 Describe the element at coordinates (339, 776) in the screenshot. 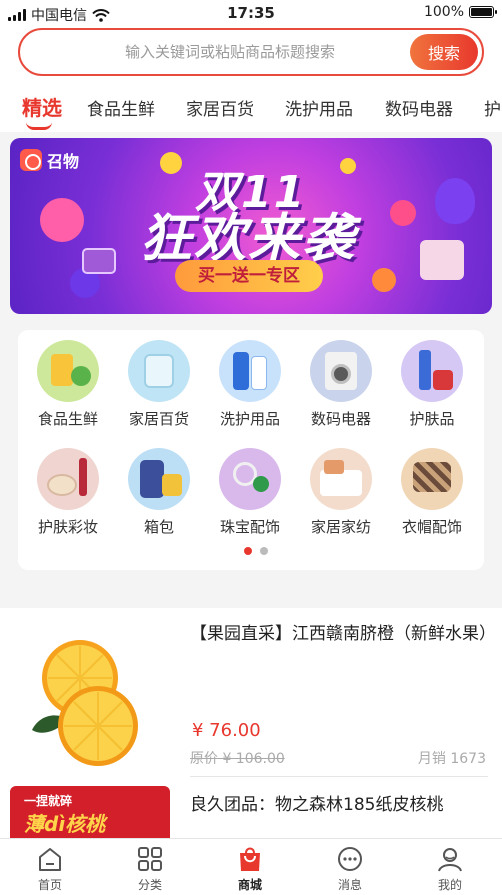

I see `divider` at that location.